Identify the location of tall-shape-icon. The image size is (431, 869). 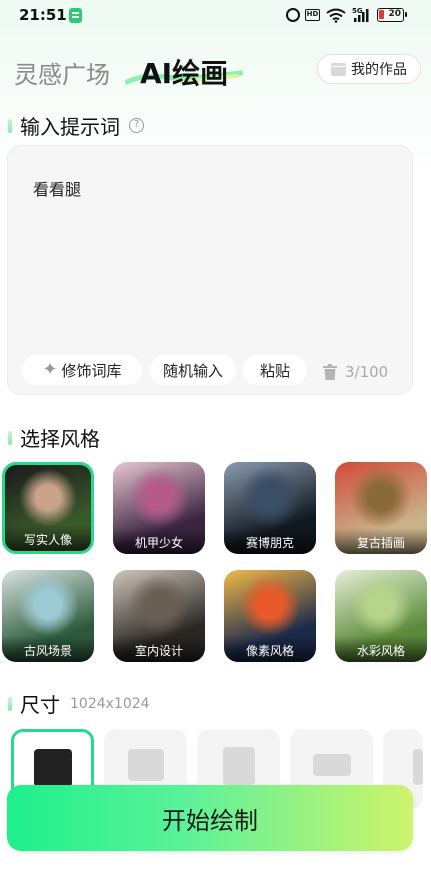
(418, 767).